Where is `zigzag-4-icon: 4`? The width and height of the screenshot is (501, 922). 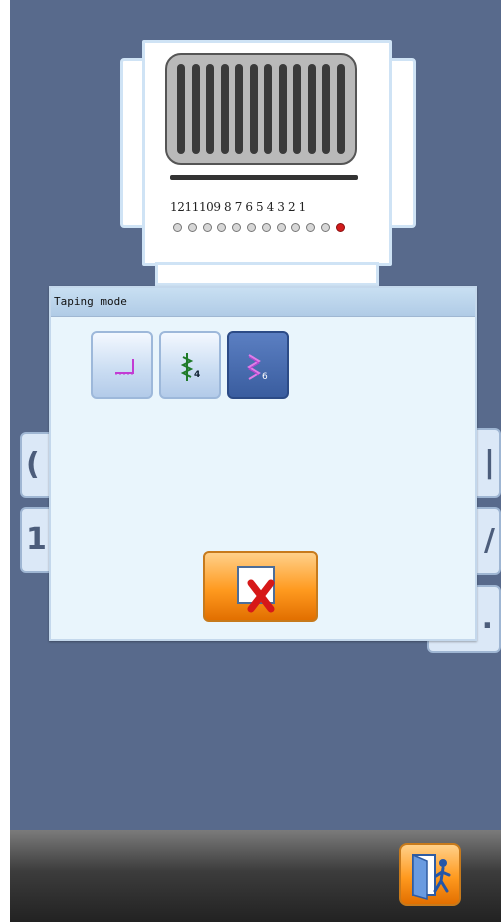 zigzag-4-icon: 4 is located at coordinates (190, 367).